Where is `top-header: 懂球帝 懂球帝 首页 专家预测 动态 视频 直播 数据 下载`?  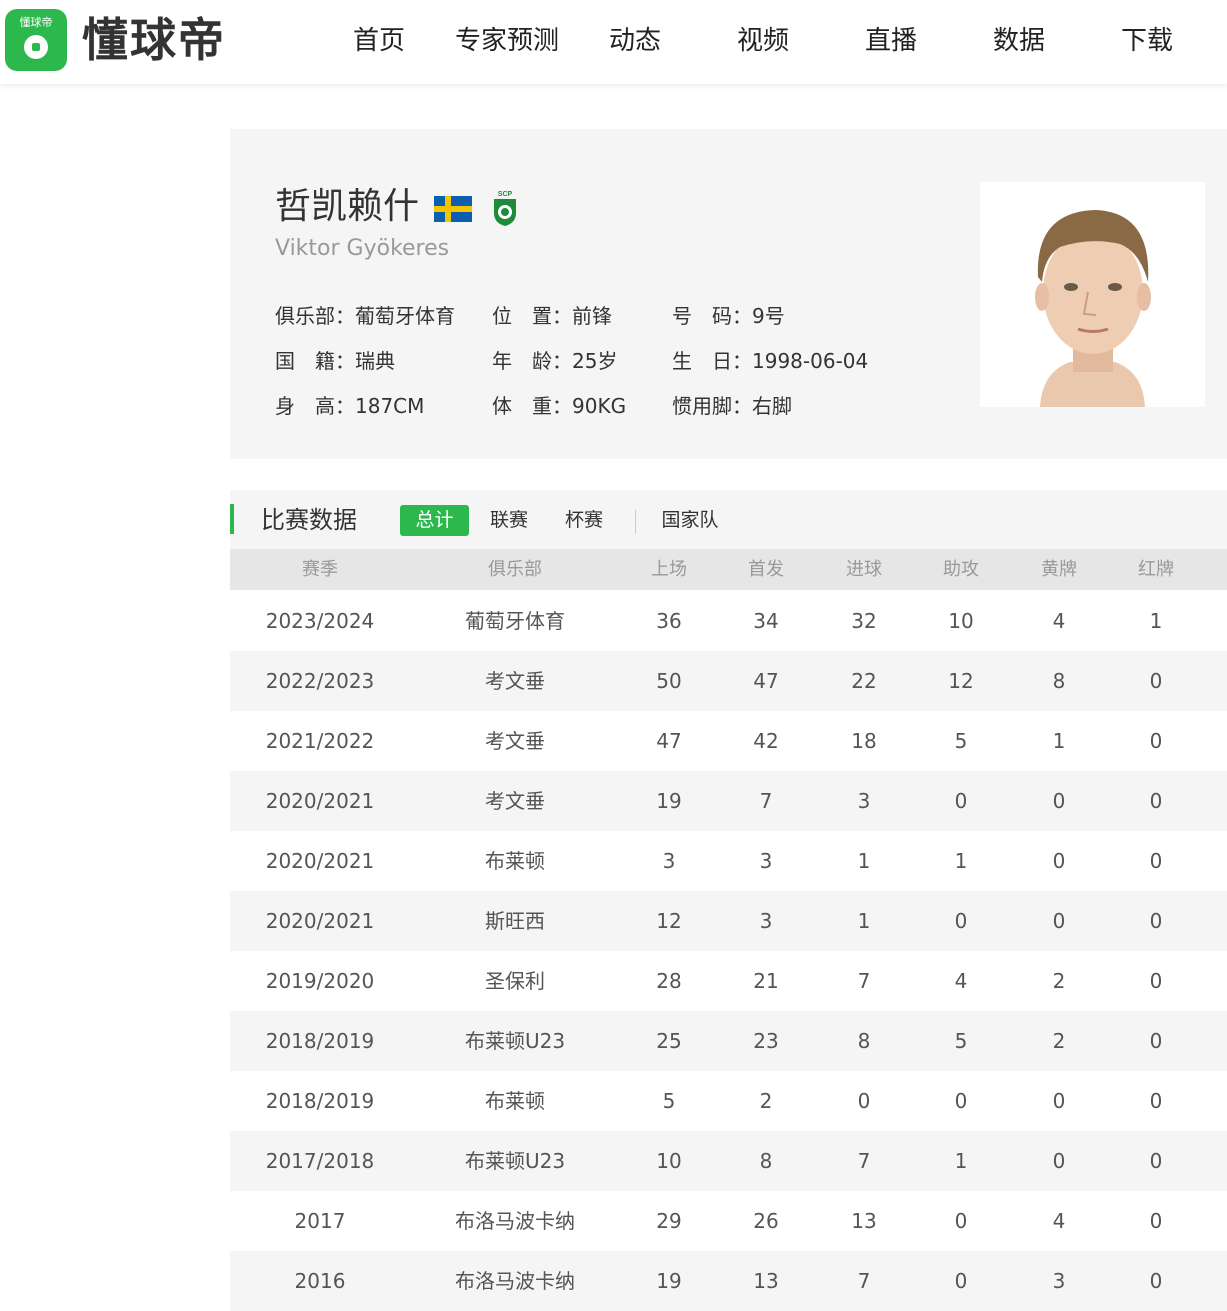
top-header: 懂球帝 懂球帝 首页 专家预测 动态 视频 直播 数据 下载 is located at coordinates (613, 42).